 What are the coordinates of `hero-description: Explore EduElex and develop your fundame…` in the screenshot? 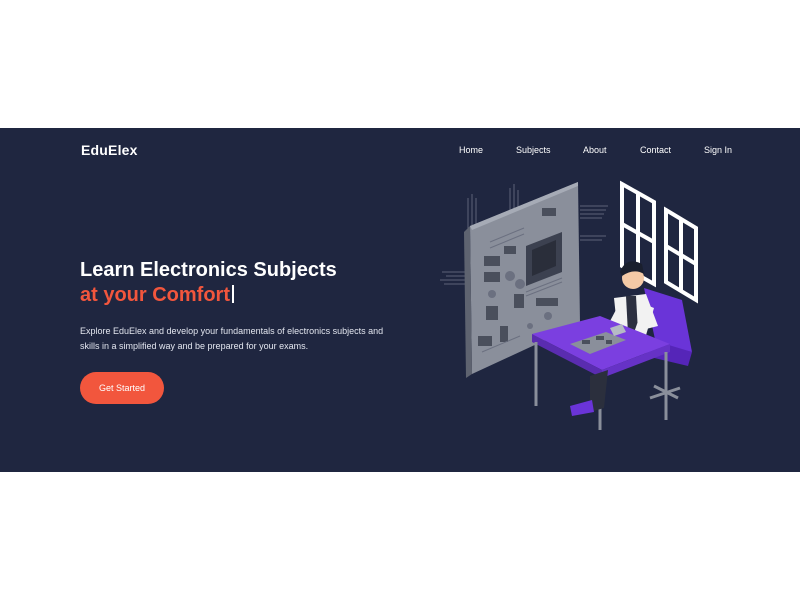 It's located at (232, 338).